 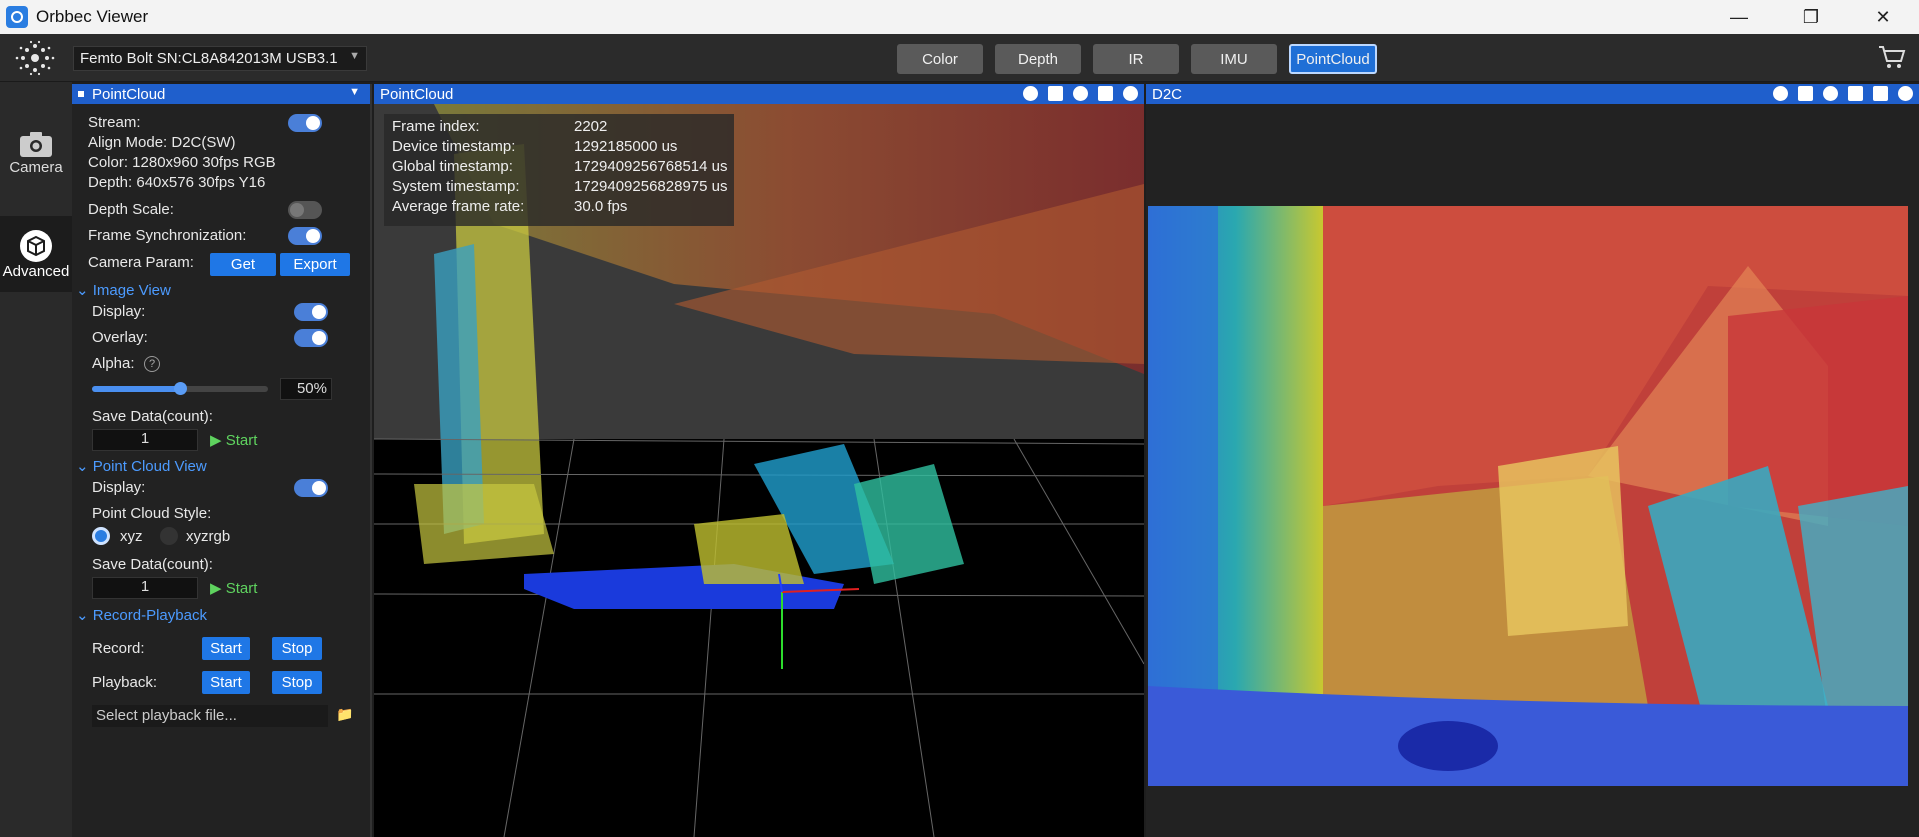 I want to click on cart-icon, so click(x=1892, y=57).